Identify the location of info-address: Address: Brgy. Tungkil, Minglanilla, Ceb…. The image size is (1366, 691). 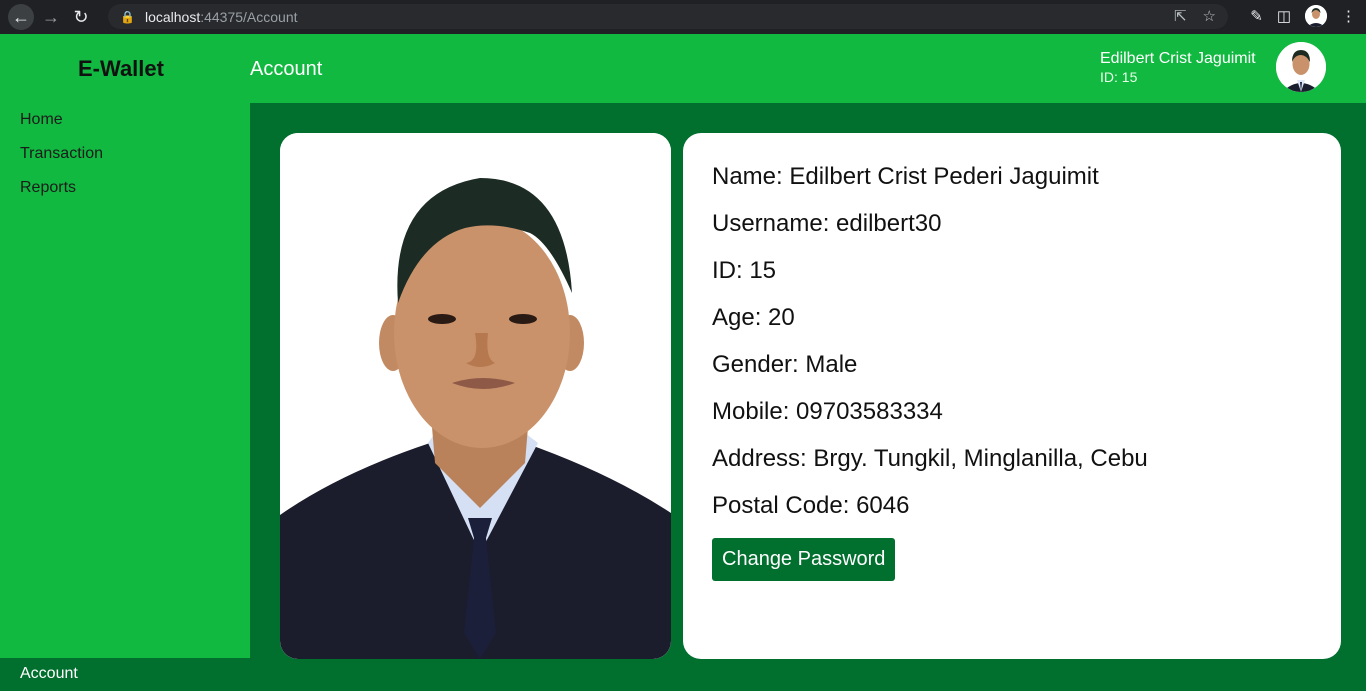
(930, 458).